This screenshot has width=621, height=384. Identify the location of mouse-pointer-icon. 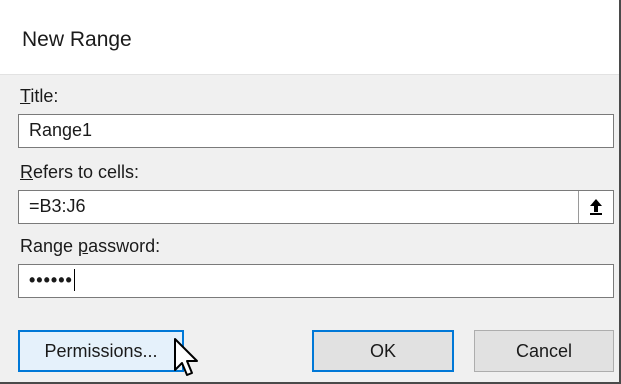
(186, 357).